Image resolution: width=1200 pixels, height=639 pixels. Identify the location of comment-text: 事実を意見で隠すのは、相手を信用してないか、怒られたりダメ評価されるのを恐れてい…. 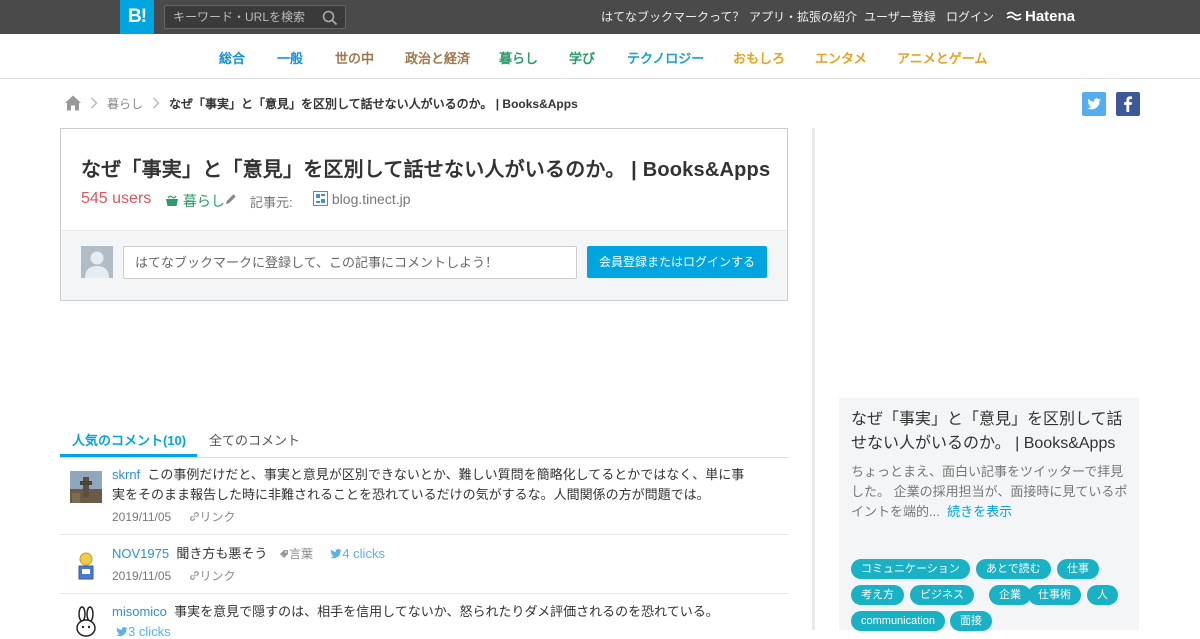
(446, 611).